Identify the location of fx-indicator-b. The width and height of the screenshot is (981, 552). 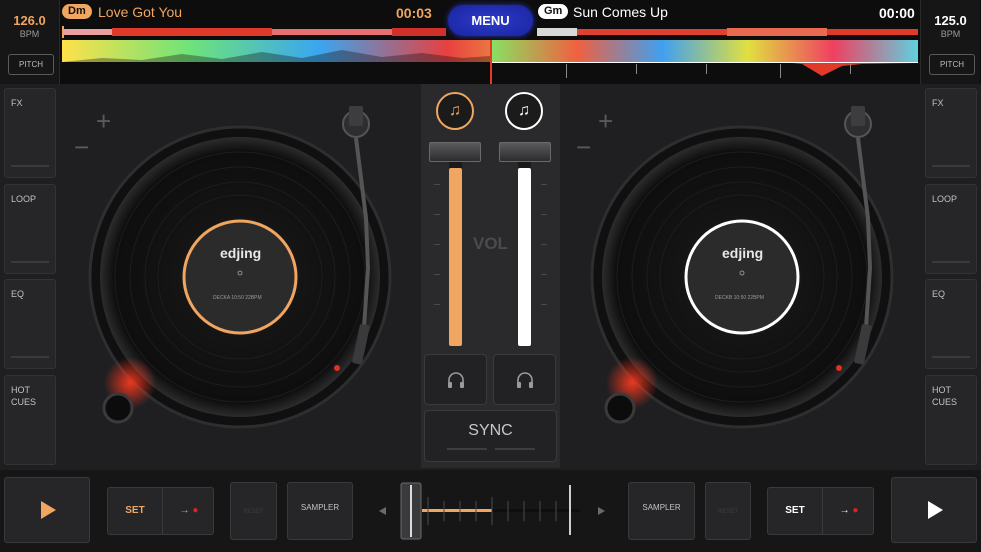
(951, 166).